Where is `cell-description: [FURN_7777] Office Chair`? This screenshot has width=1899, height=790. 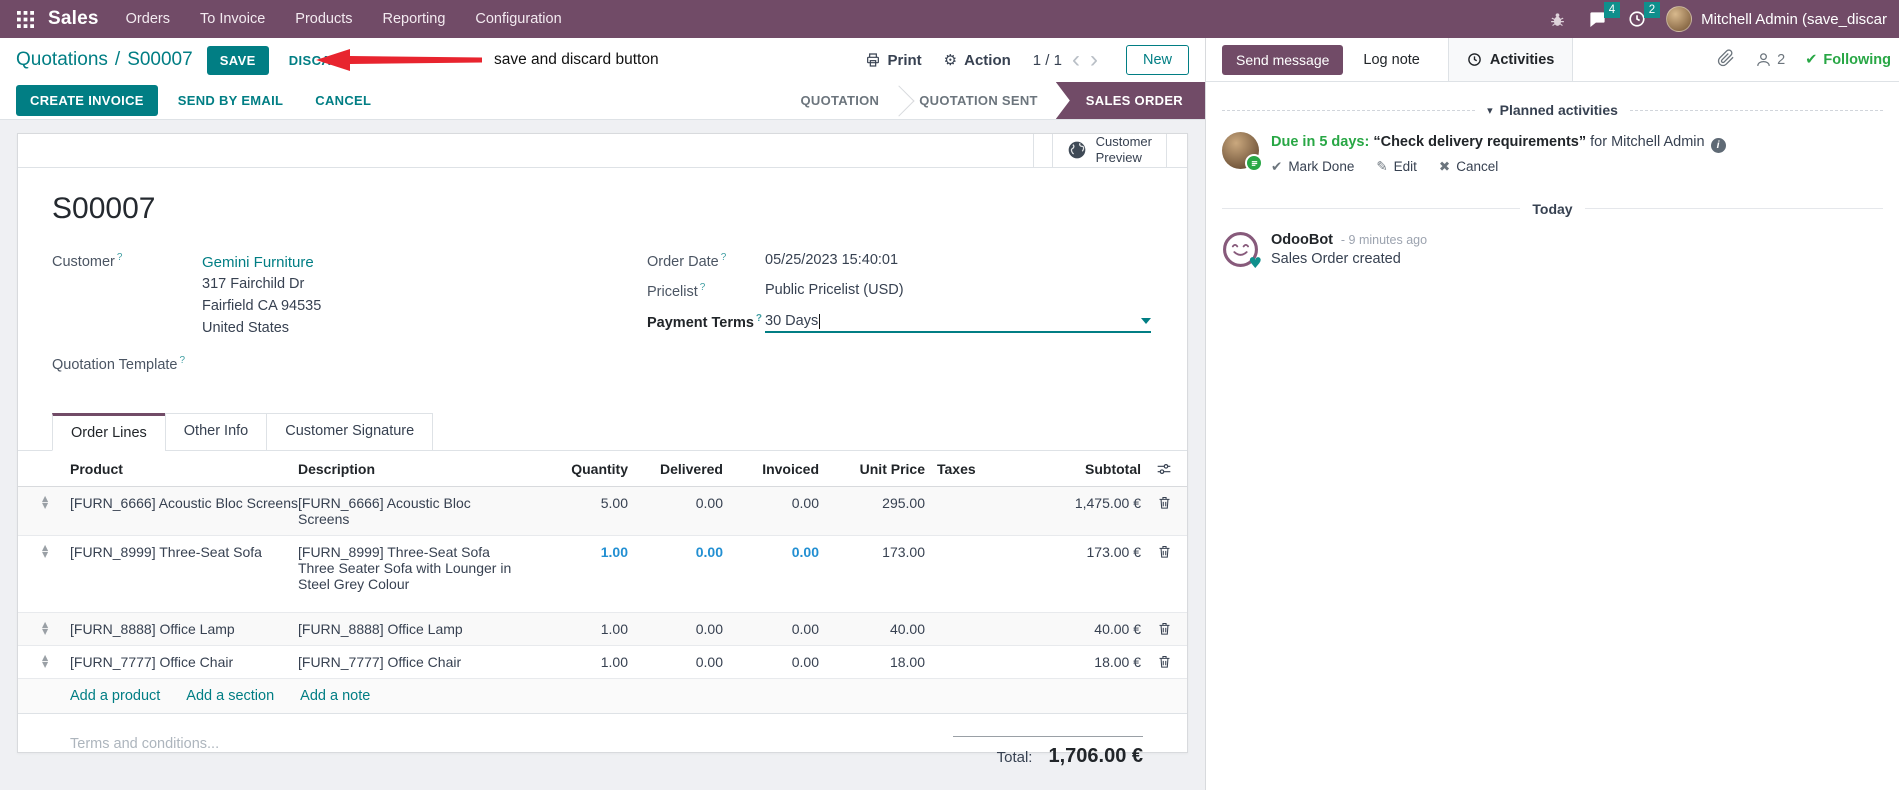 cell-description: [FURN_7777] Office Chair is located at coordinates (413, 662).